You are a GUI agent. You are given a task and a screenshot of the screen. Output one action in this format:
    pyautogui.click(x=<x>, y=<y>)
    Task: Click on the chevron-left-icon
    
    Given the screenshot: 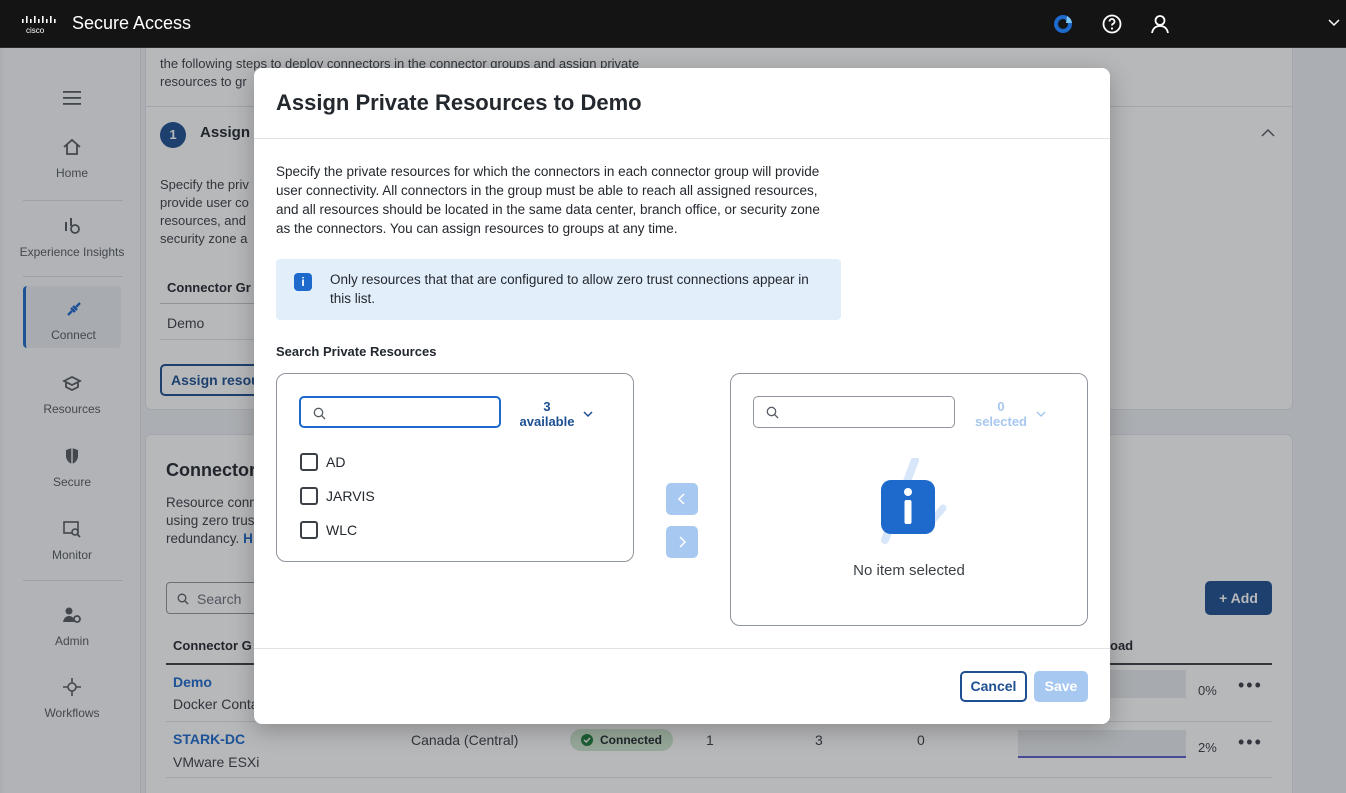 What is the action you would take?
    pyautogui.click(x=681, y=499)
    